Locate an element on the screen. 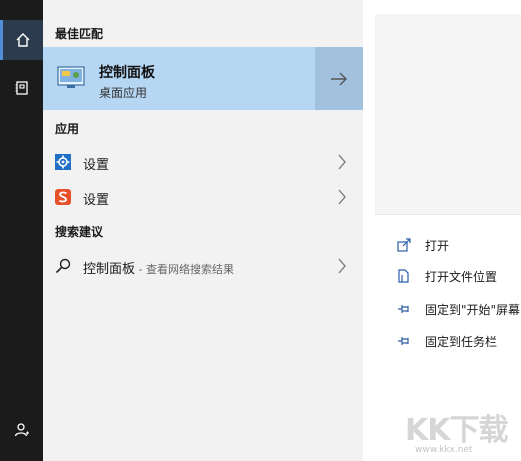 The image size is (521, 461). preview-header is located at coordinates (448, 114).